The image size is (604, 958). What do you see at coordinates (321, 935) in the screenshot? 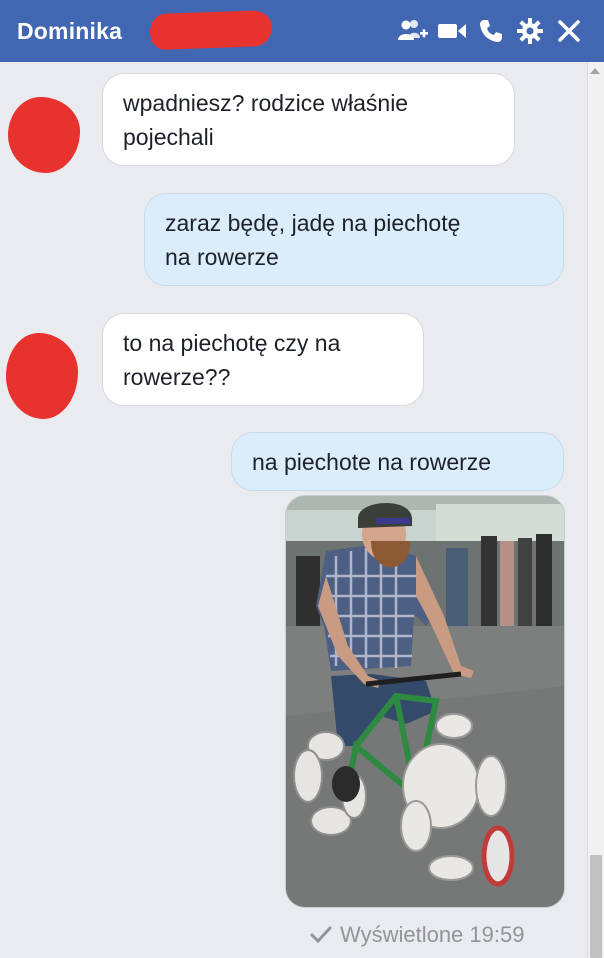
I see `check-icon` at bounding box center [321, 935].